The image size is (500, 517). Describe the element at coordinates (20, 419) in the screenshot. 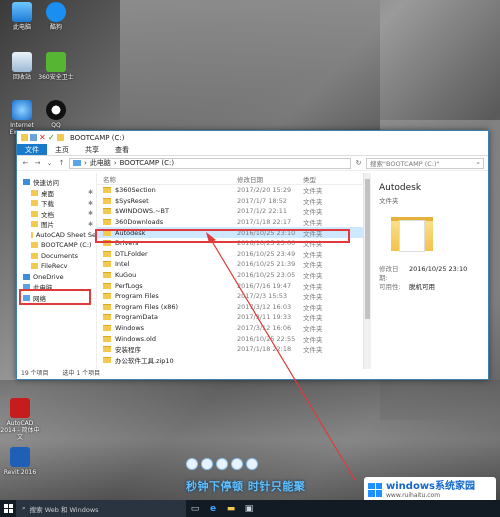

I see `desktop-icon-autocad: AutoCAD 2014 - 简体中文` at that location.